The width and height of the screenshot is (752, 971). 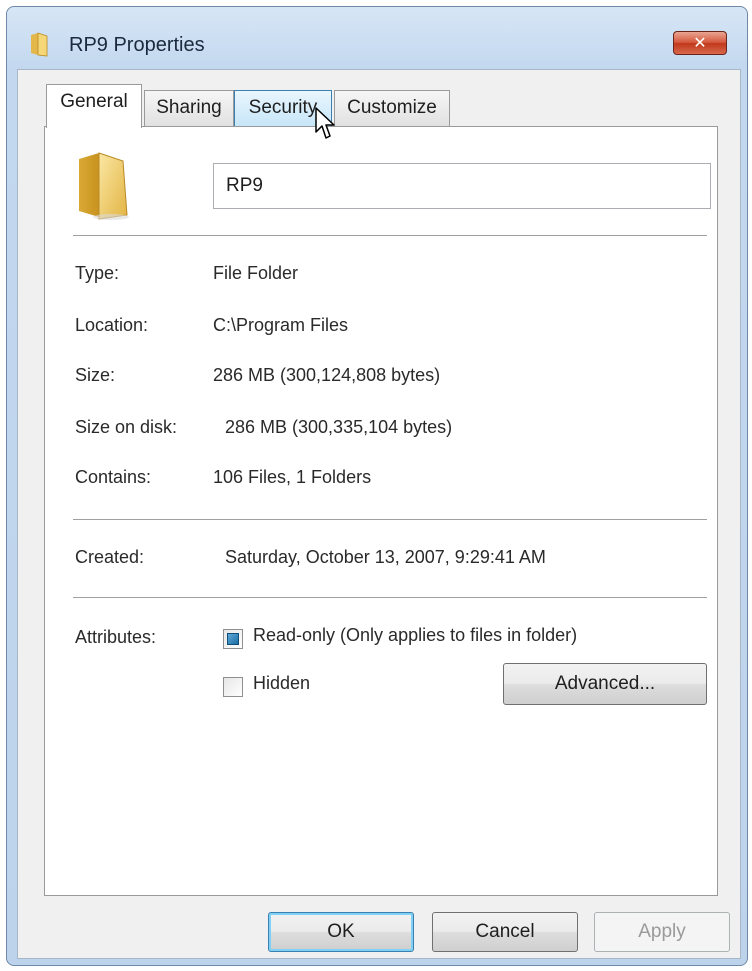 What do you see at coordinates (281, 325) in the screenshot?
I see `location-value: C:\Program Files` at bounding box center [281, 325].